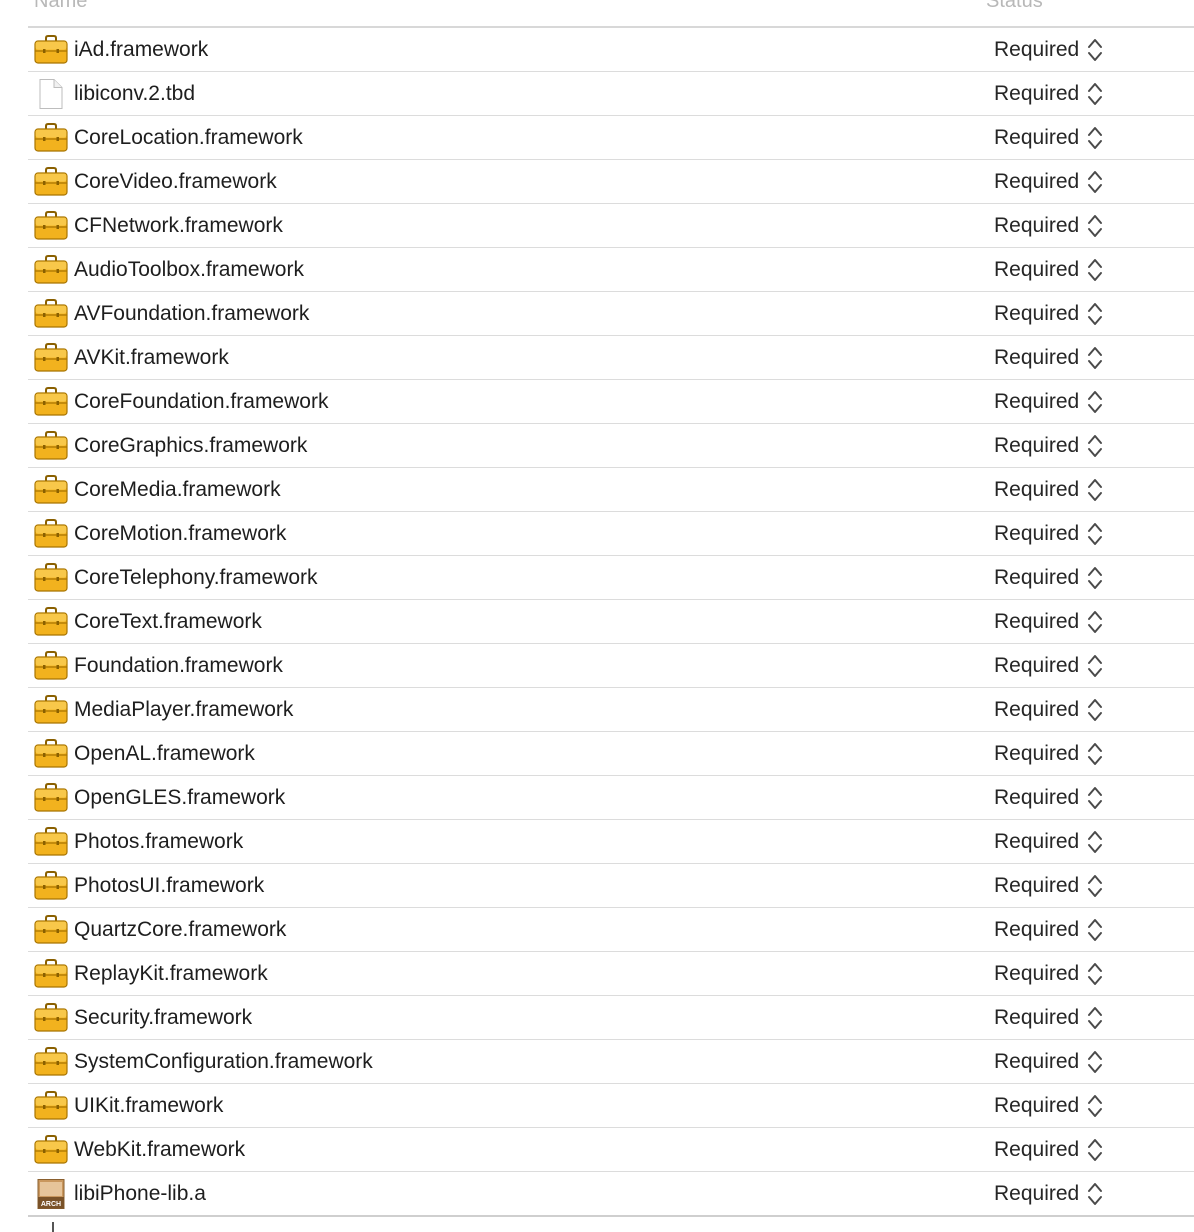 The height and width of the screenshot is (1232, 1194). I want to click on table-row: MediaPlayer.framework Required, so click(611, 710).